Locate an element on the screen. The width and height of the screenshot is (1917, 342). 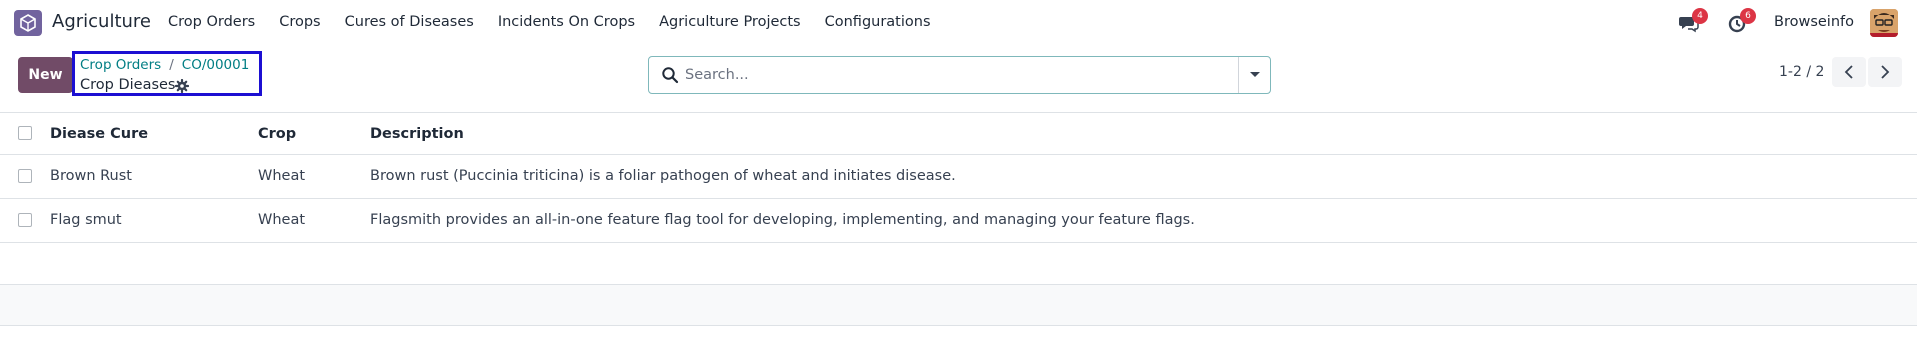
chevron-left-icon is located at coordinates (1848, 72).